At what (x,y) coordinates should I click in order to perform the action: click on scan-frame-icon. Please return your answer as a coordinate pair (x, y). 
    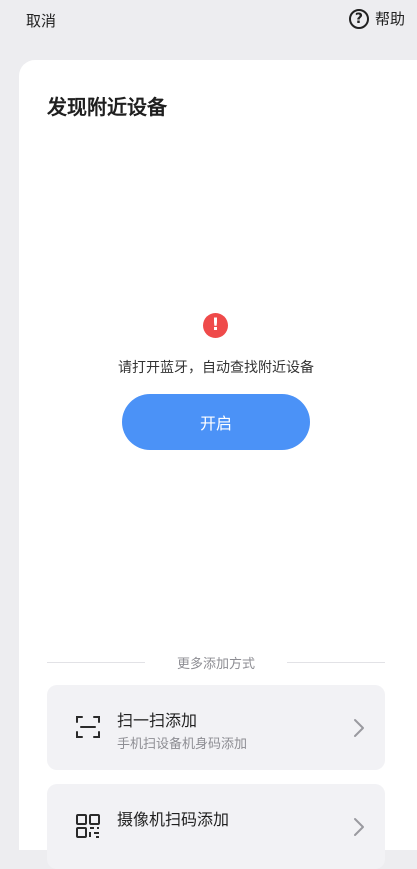
    Looking at the image, I should click on (88, 727).